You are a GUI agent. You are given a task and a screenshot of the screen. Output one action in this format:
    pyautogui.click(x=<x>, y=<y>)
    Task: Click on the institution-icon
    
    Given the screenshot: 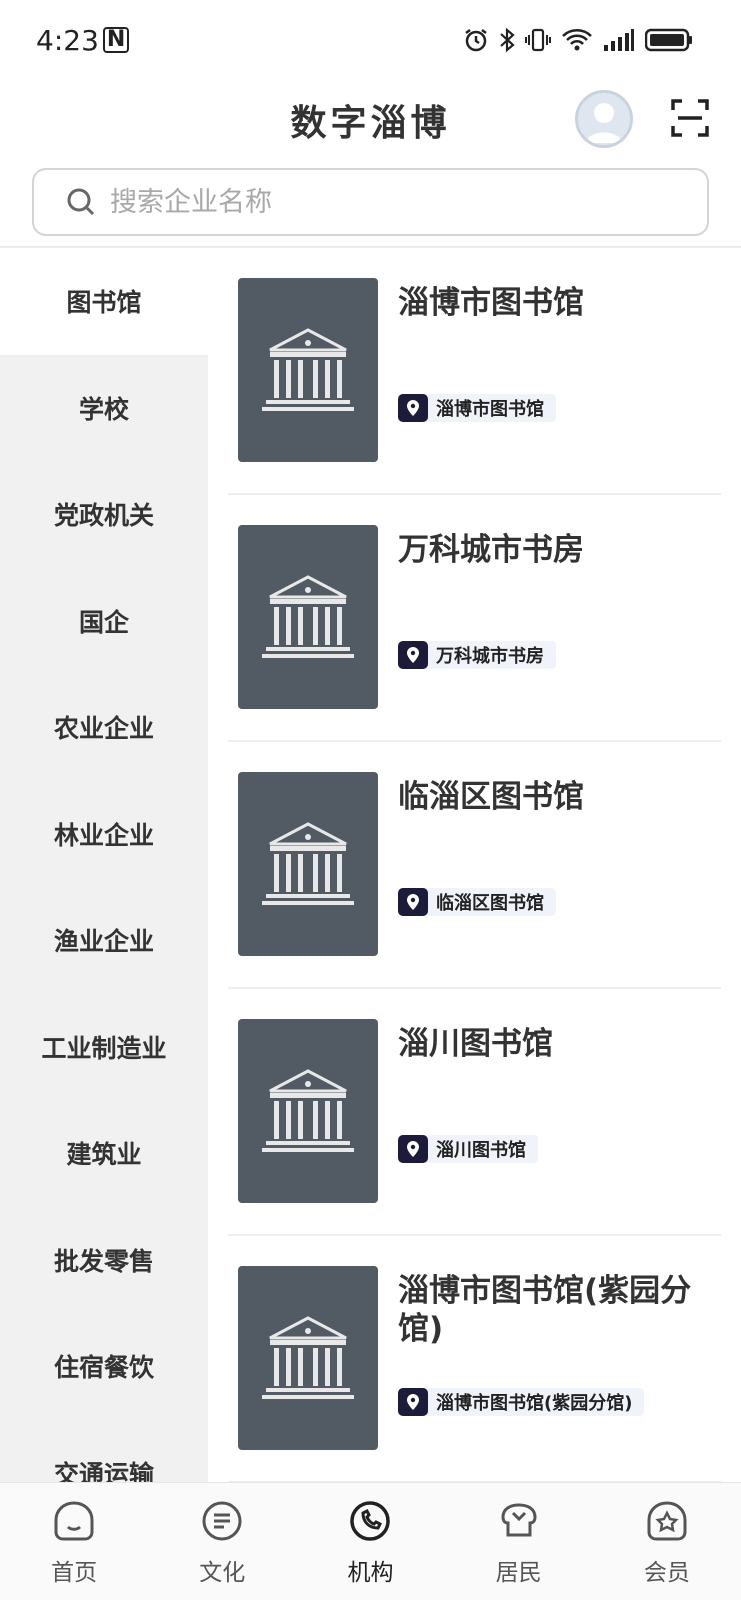 What is the action you would take?
    pyautogui.click(x=370, y=1521)
    